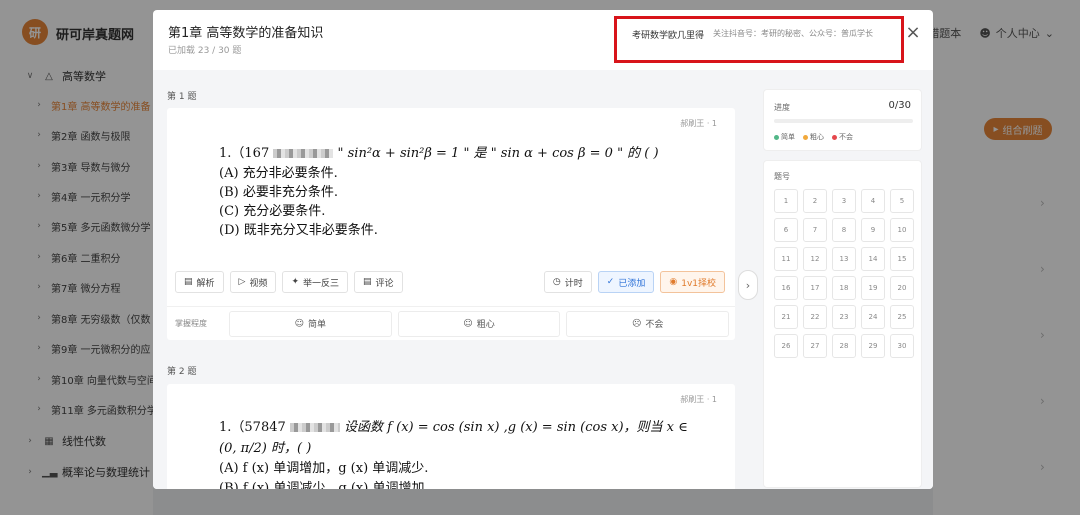 The height and width of the screenshot is (515, 1080). What do you see at coordinates (846, 137) in the screenshot?
I see `legend-label: 不会` at bounding box center [846, 137].